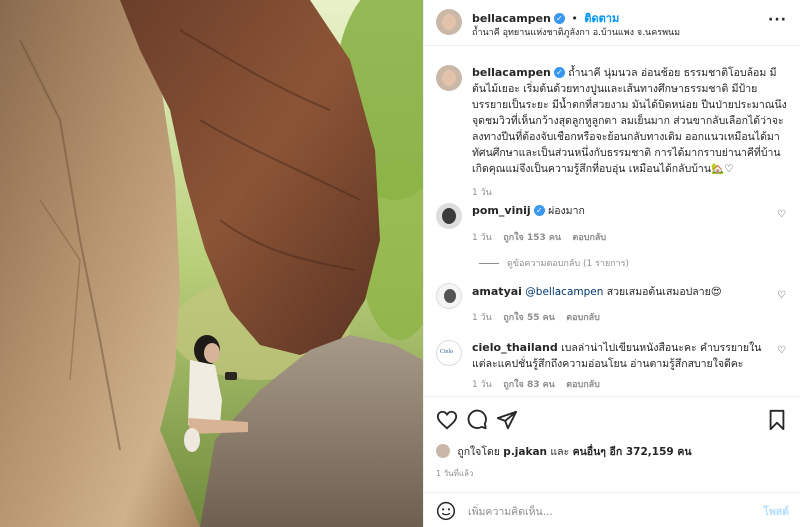 The width and height of the screenshot is (800, 527). I want to click on cielo-avatar-label: Cielo, so click(446, 352).